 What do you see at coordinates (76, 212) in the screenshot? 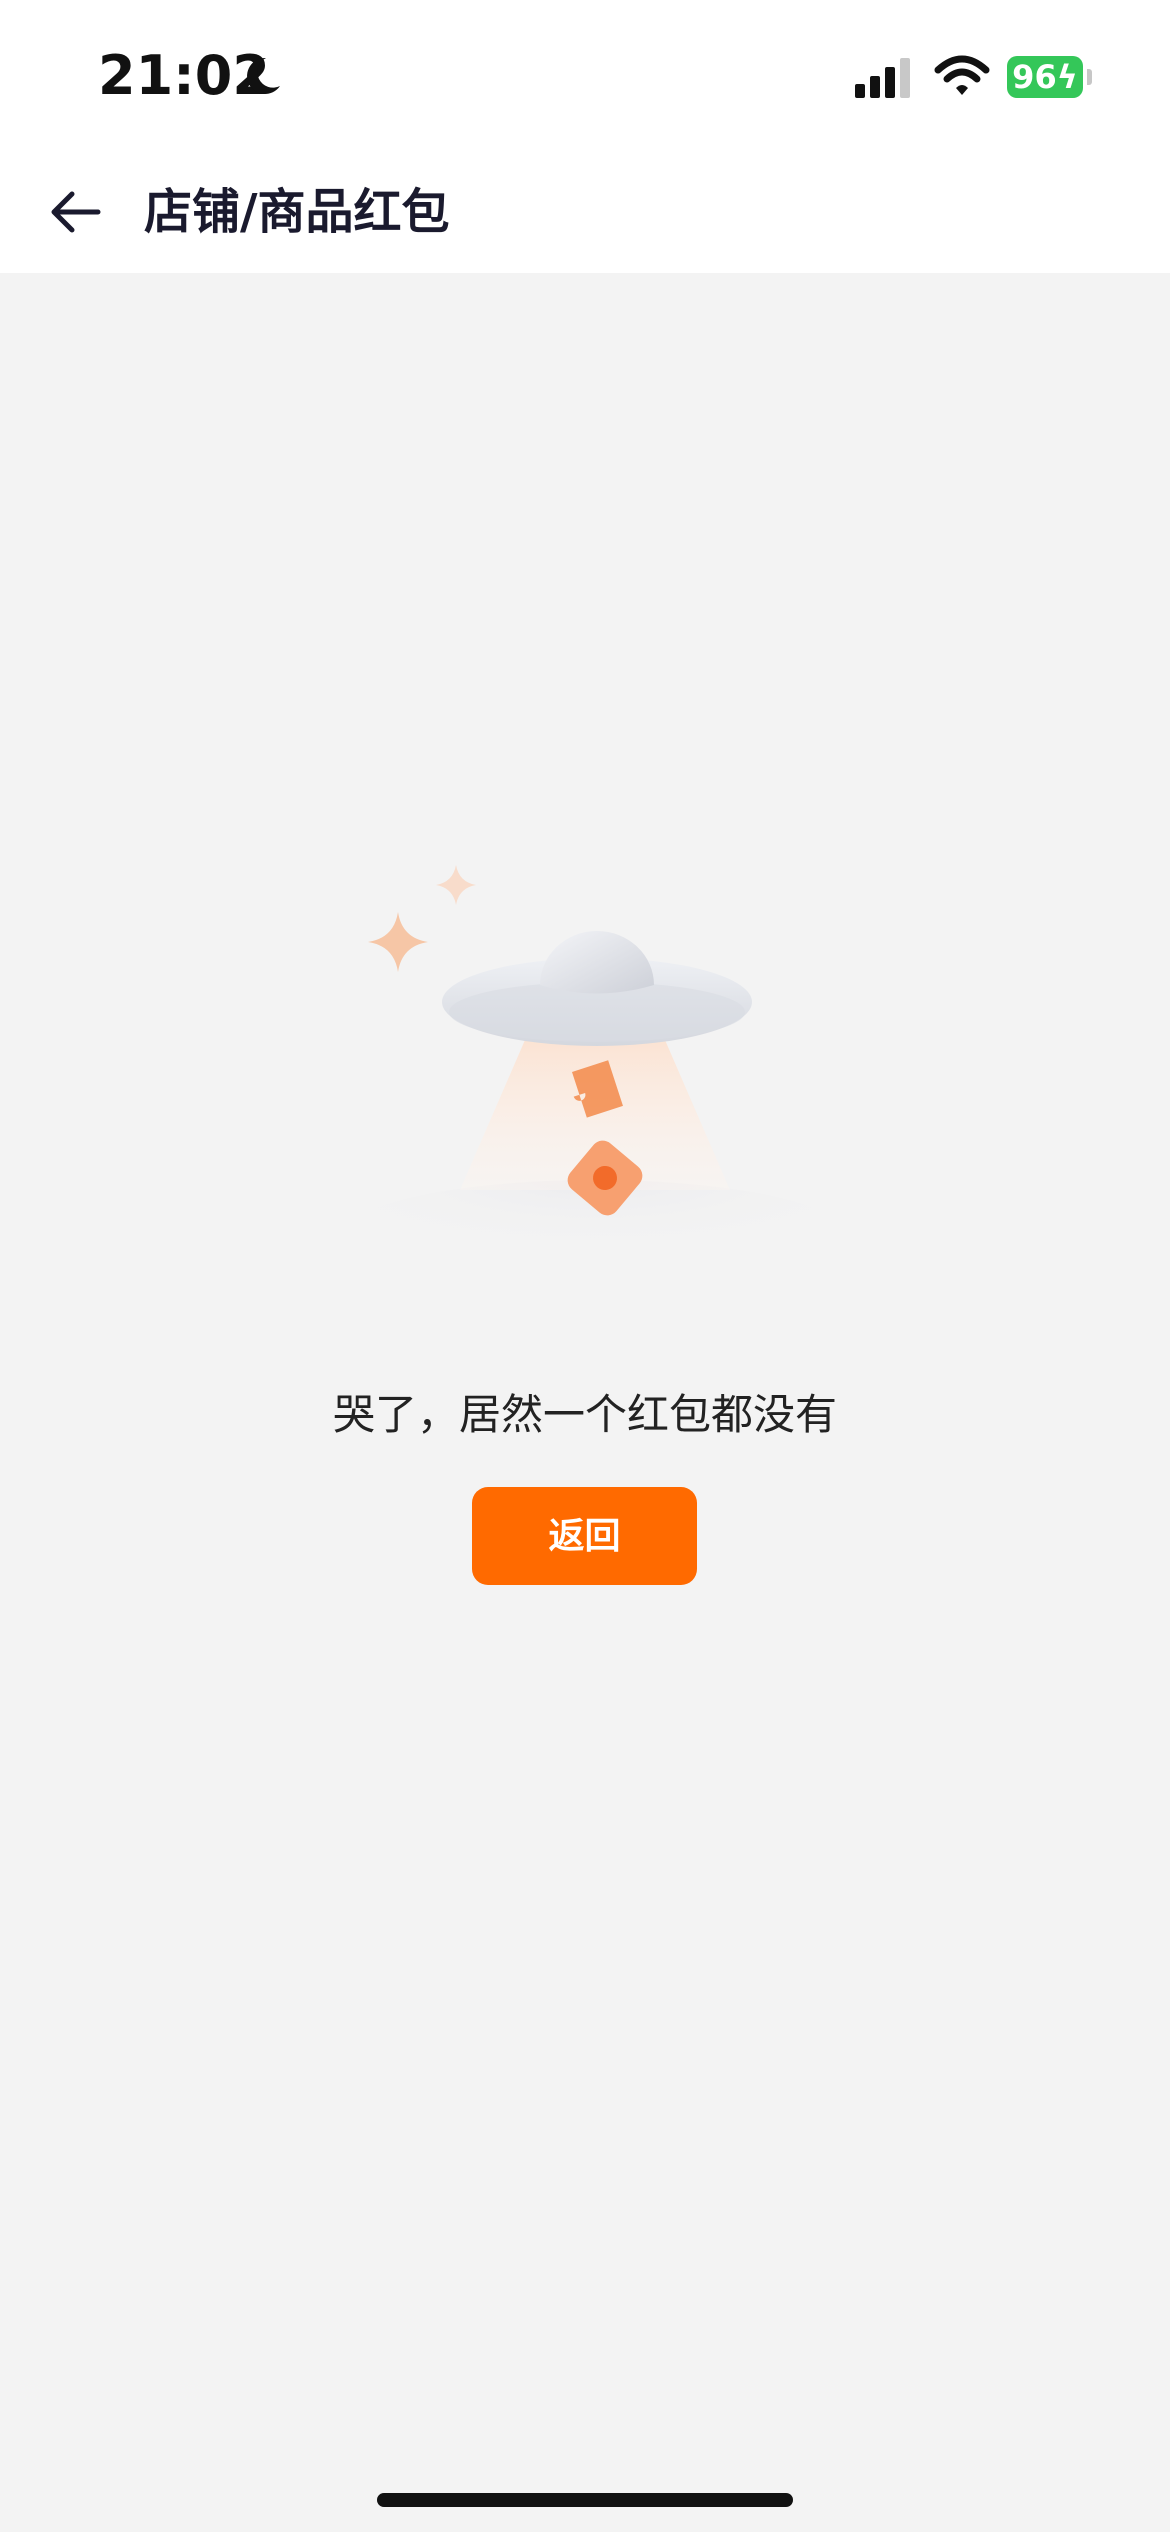
I see `back-arrow-icon` at bounding box center [76, 212].